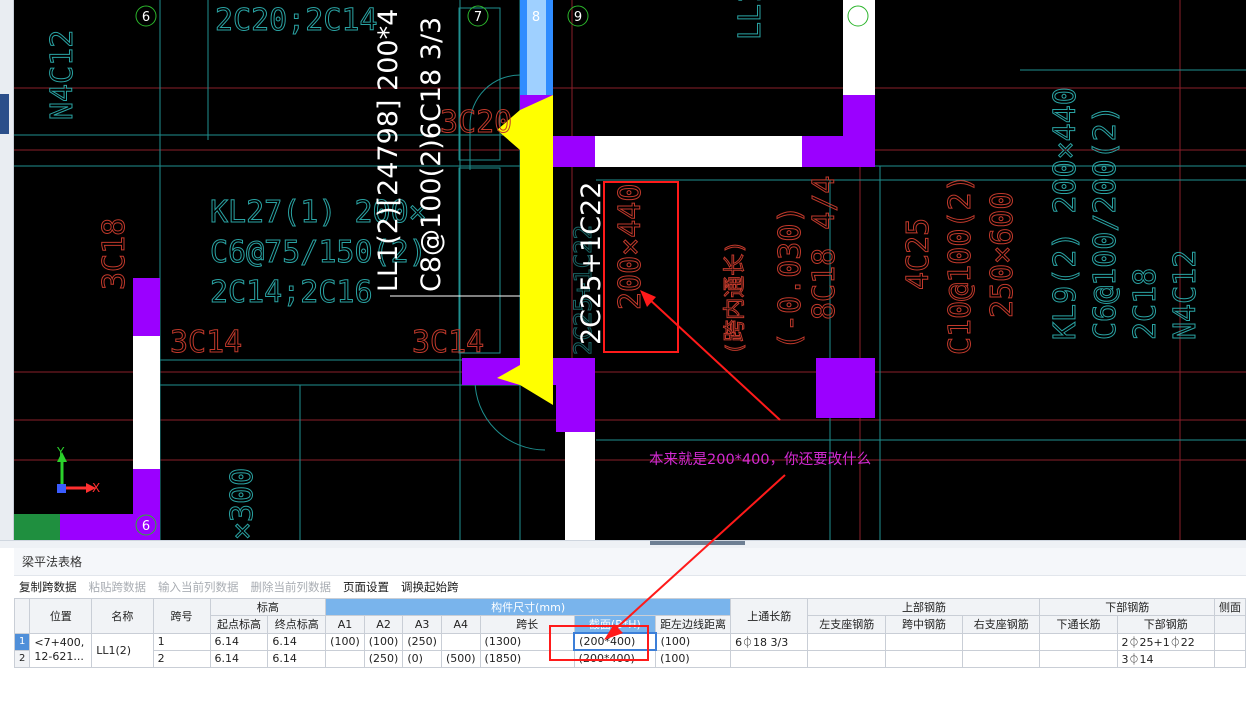 This screenshot has width=1246, height=723. What do you see at coordinates (383, 658) in the screenshot?
I see `cell-a2: (250)` at bounding box center [383, 658].